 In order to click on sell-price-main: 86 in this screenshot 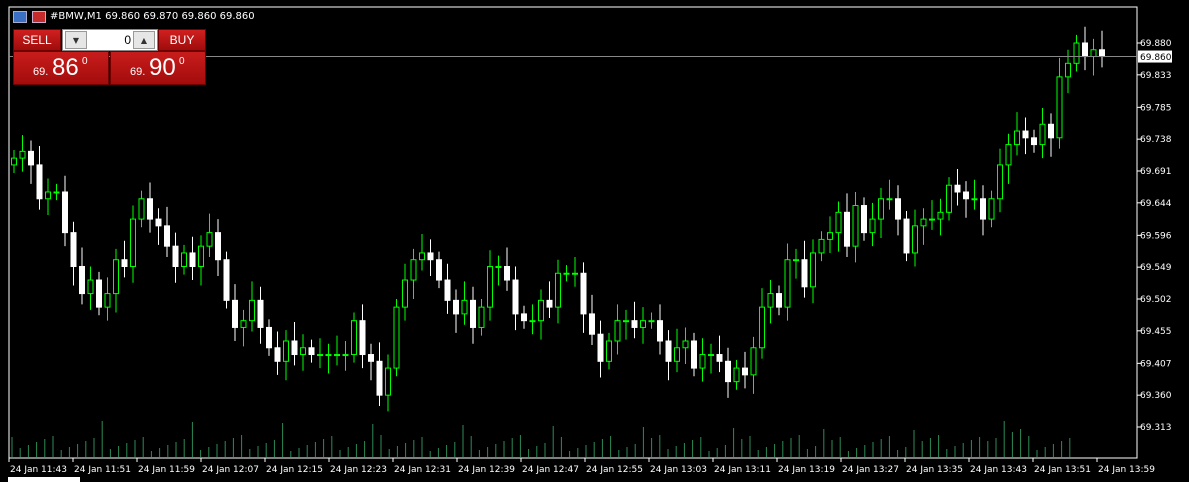, I will do `click(65, 67)`.